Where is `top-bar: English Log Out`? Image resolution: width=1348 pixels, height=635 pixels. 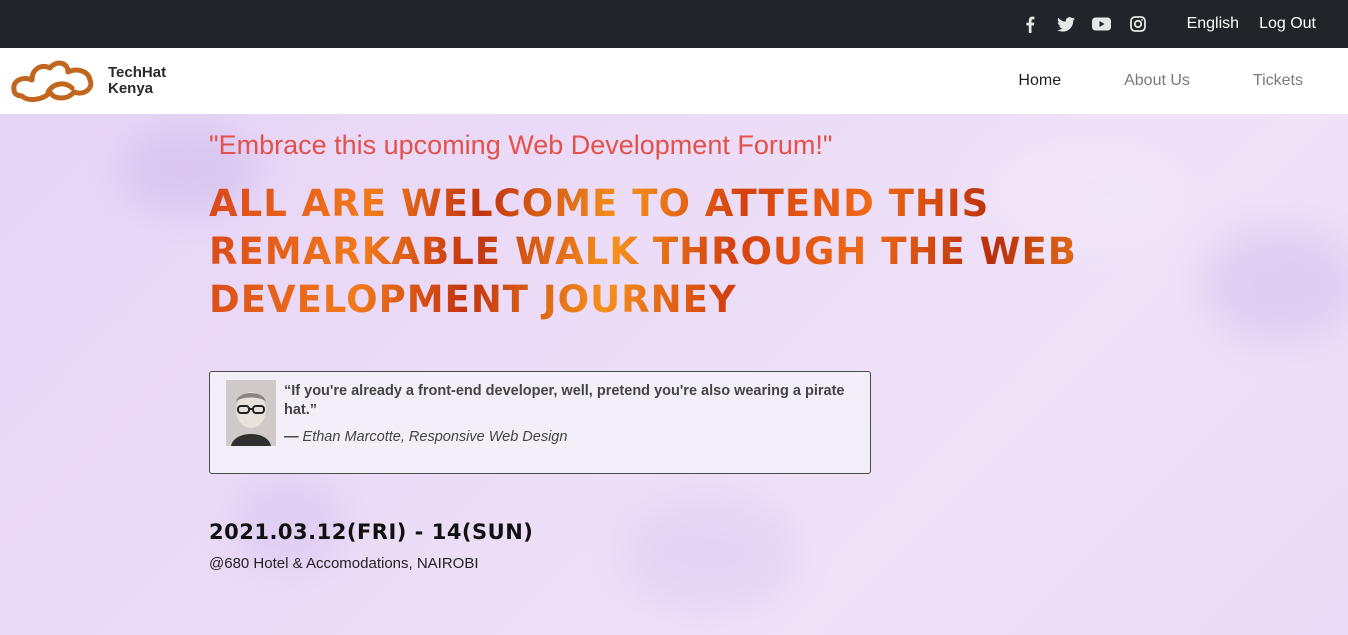
top-bar: English Log Out is located at coordinates (674, 24).